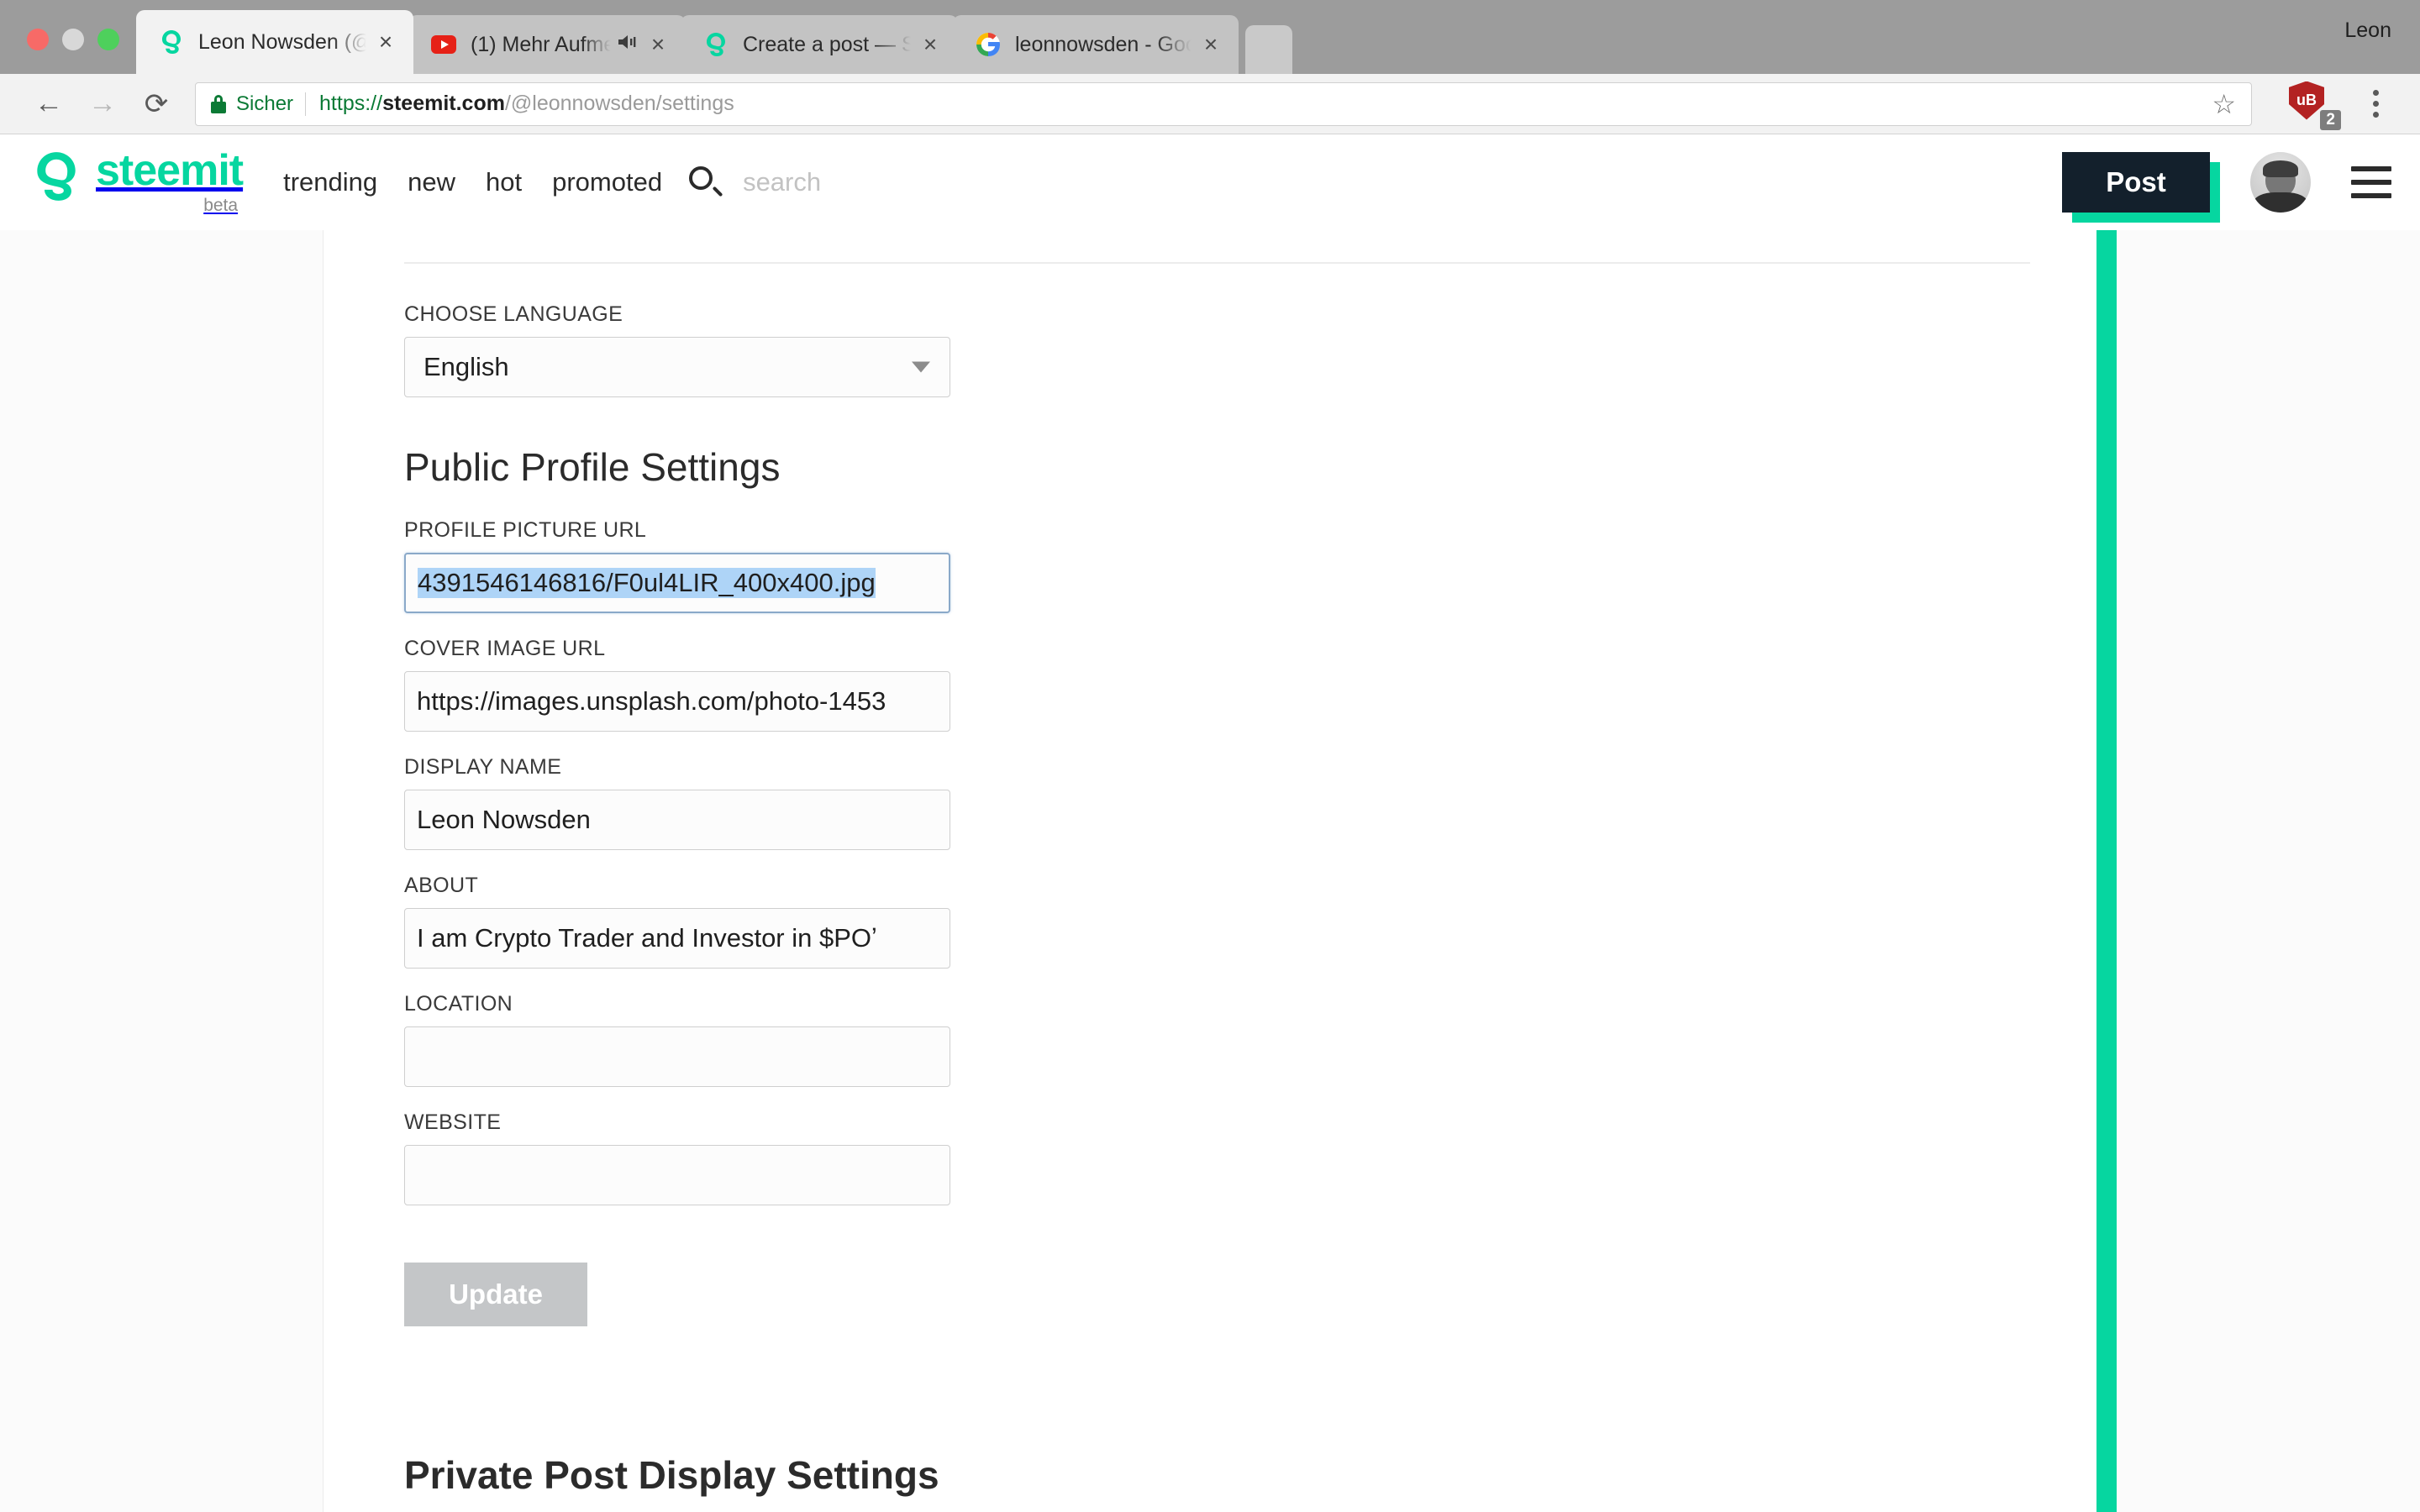  What do you see at coordinates (443, 103) in the screenshot?
I see `url-host: steemit.com` at bounding box center [443, 103].